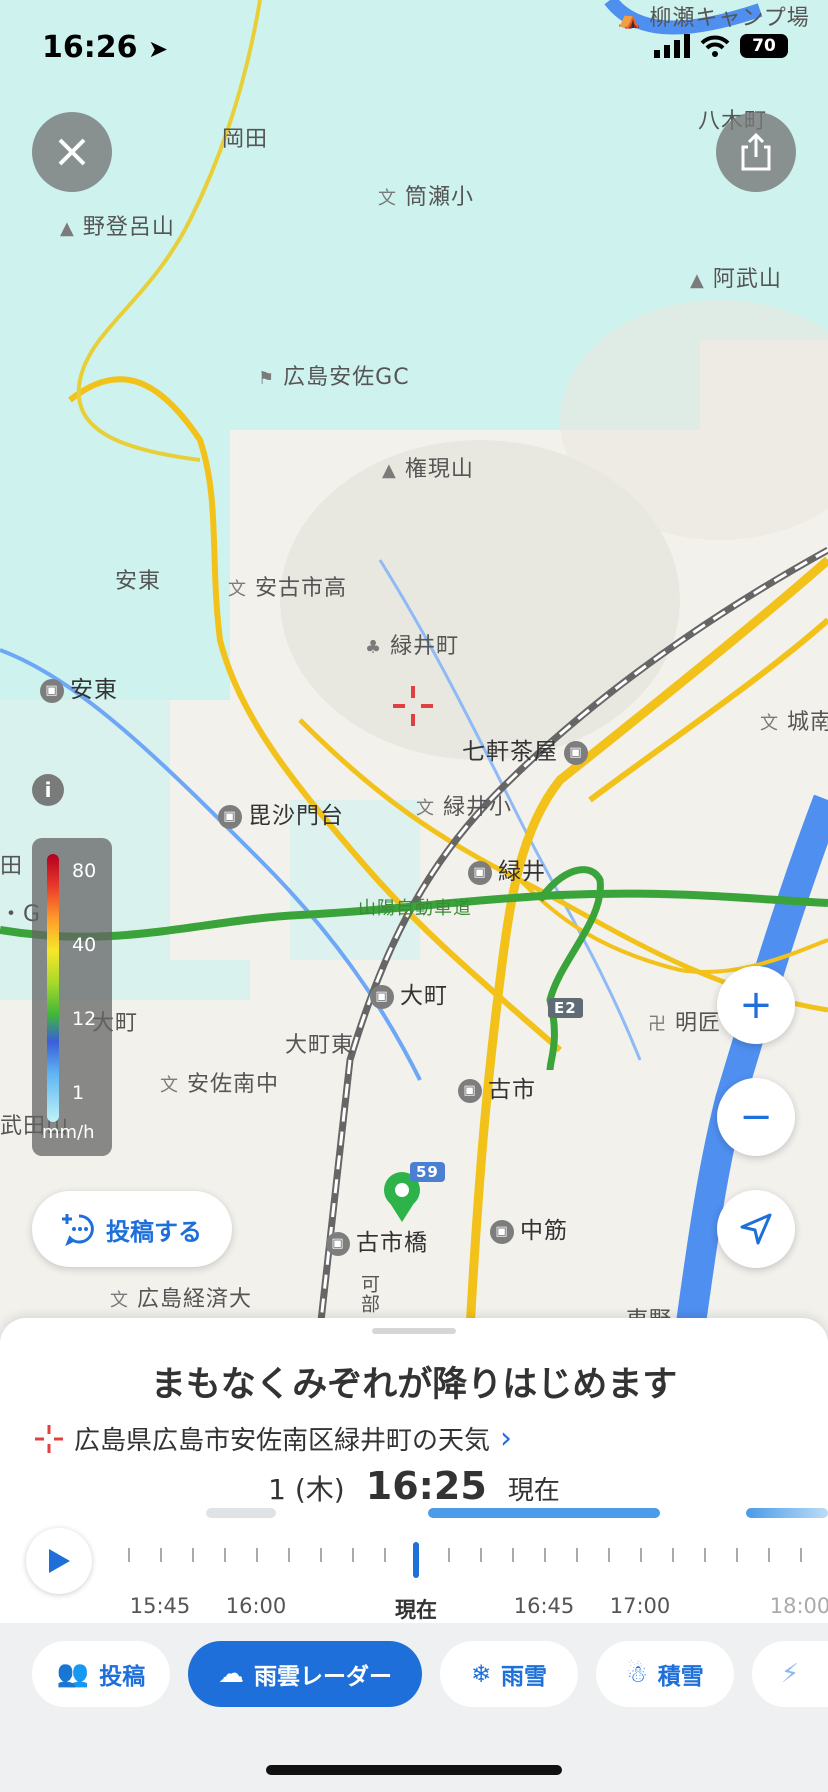  I want to click on map-label-school: 文城南, so click(794, 722).